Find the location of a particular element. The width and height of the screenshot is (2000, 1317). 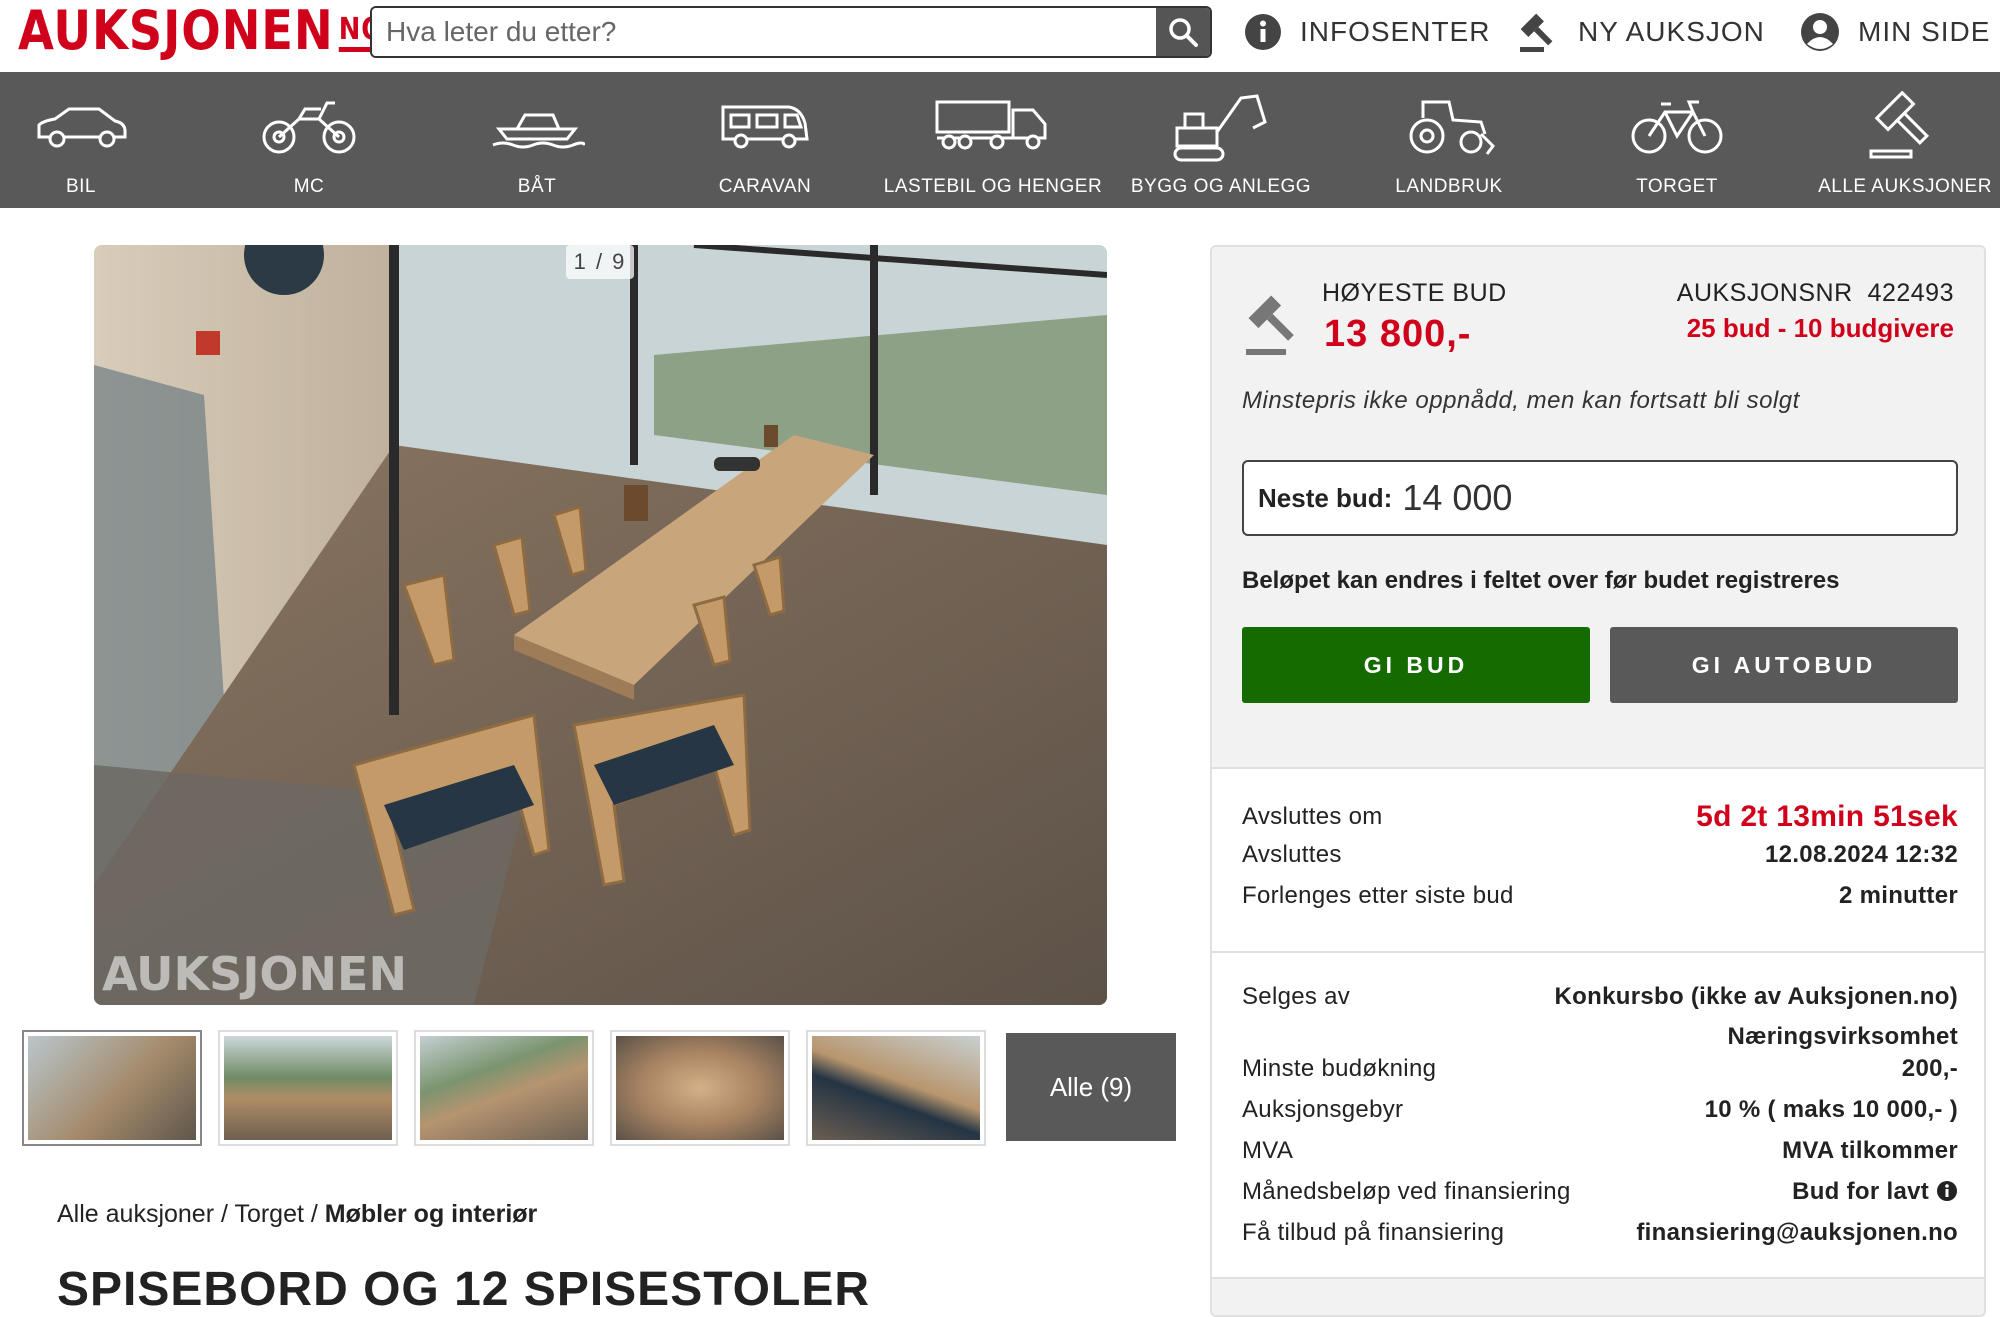

all-images-button: Alle (9) is located at coordinates (1091, 1087).